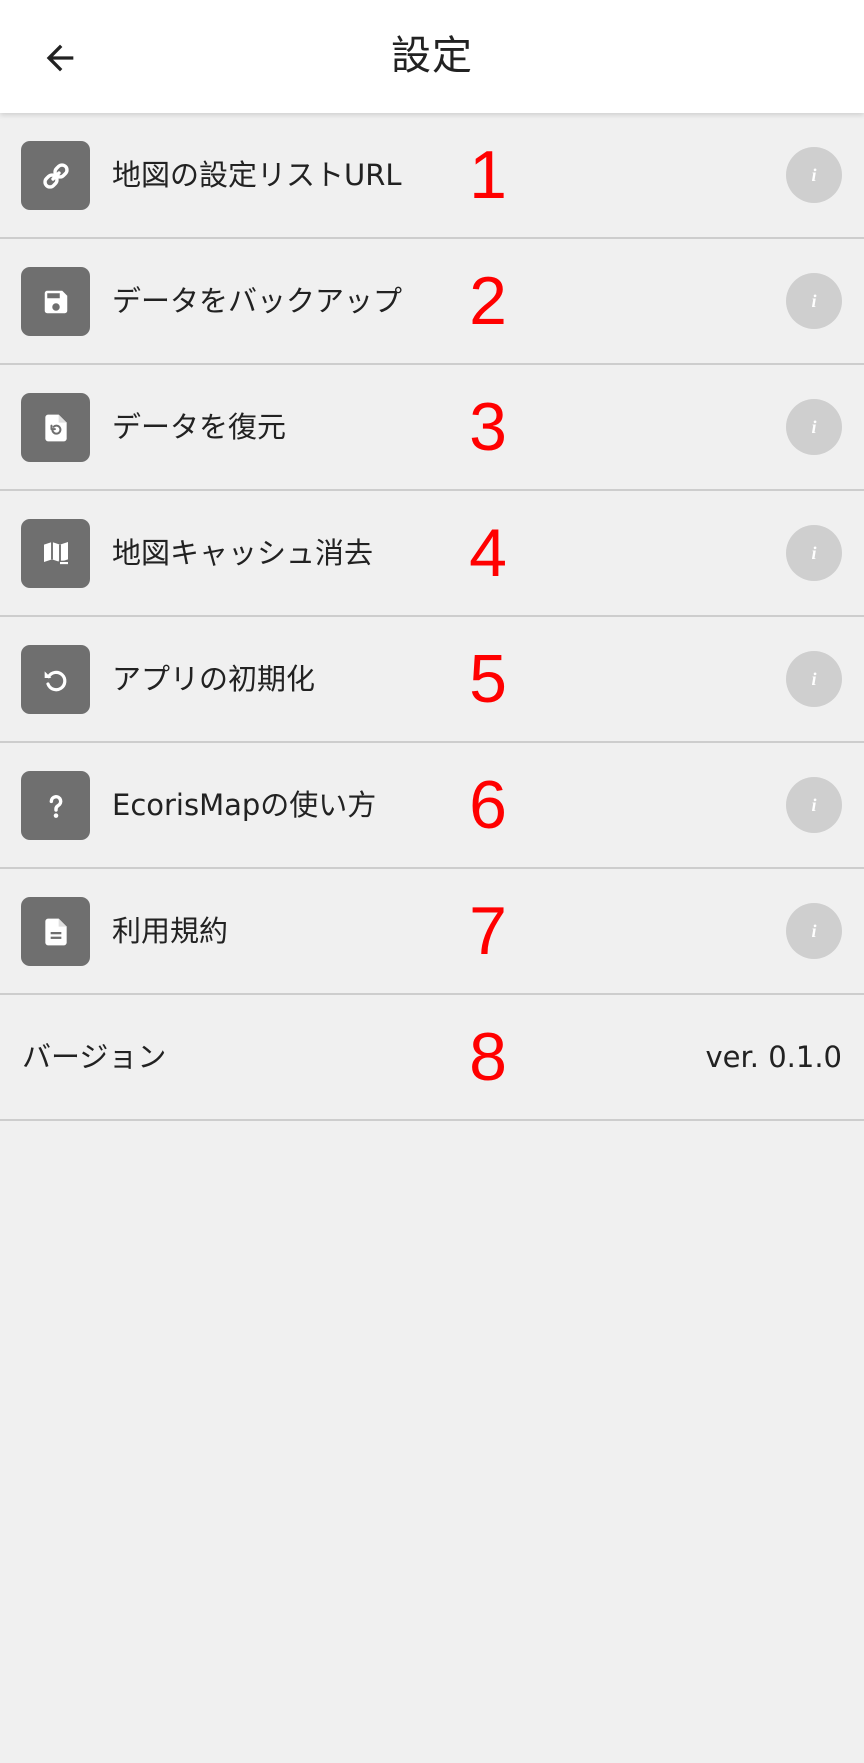  What do you see at coordinates (488, 427) in the screenshot?
I see `annotation-number: 3` at bounding box center [488, 427].